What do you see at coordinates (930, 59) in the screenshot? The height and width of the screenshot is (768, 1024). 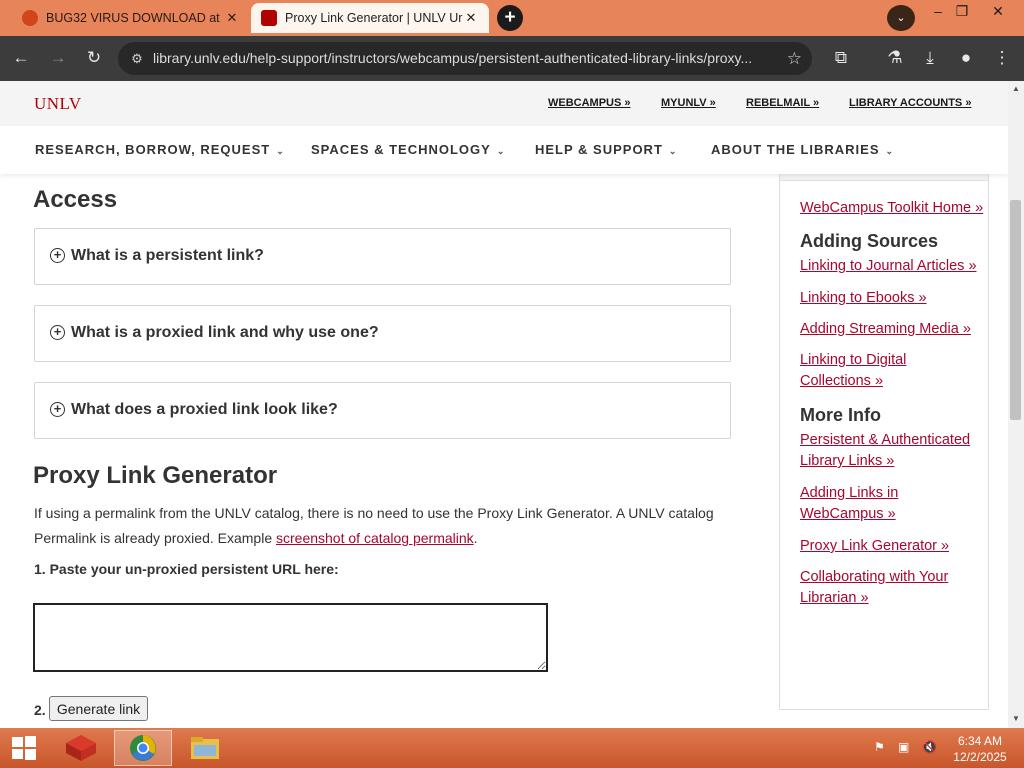 I see `downloads-icon: ⤓` at bounding box center [930, 59].